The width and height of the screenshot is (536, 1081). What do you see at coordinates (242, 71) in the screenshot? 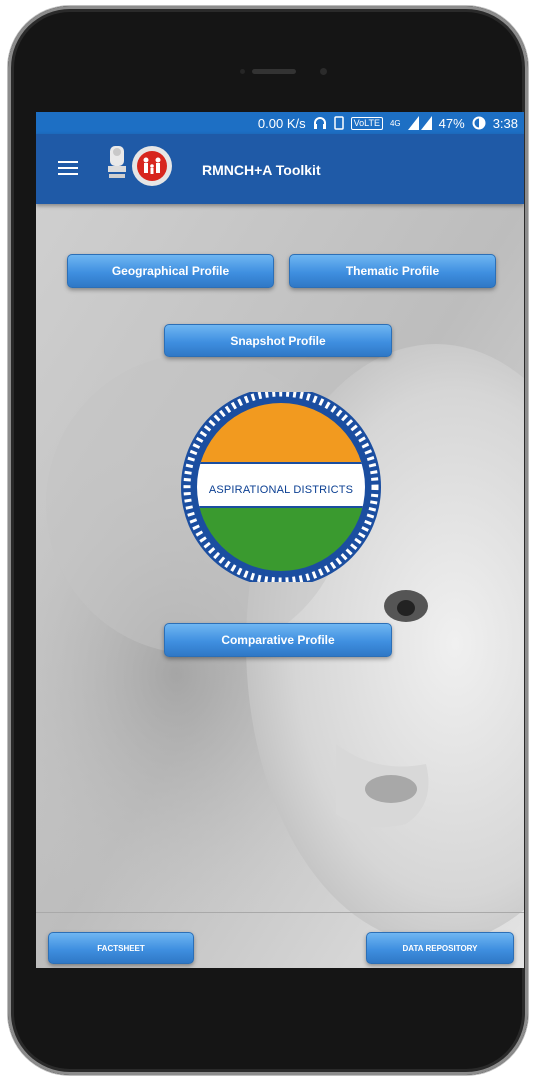
I see `phone-sensor` at bounding box center [242, 71].